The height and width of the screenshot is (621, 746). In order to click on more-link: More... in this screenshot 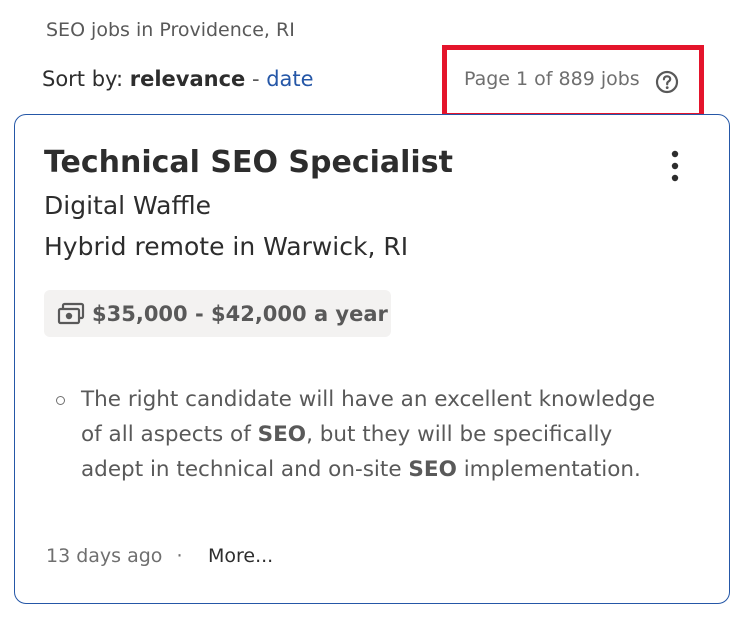, I will do `click(240, 556)`.